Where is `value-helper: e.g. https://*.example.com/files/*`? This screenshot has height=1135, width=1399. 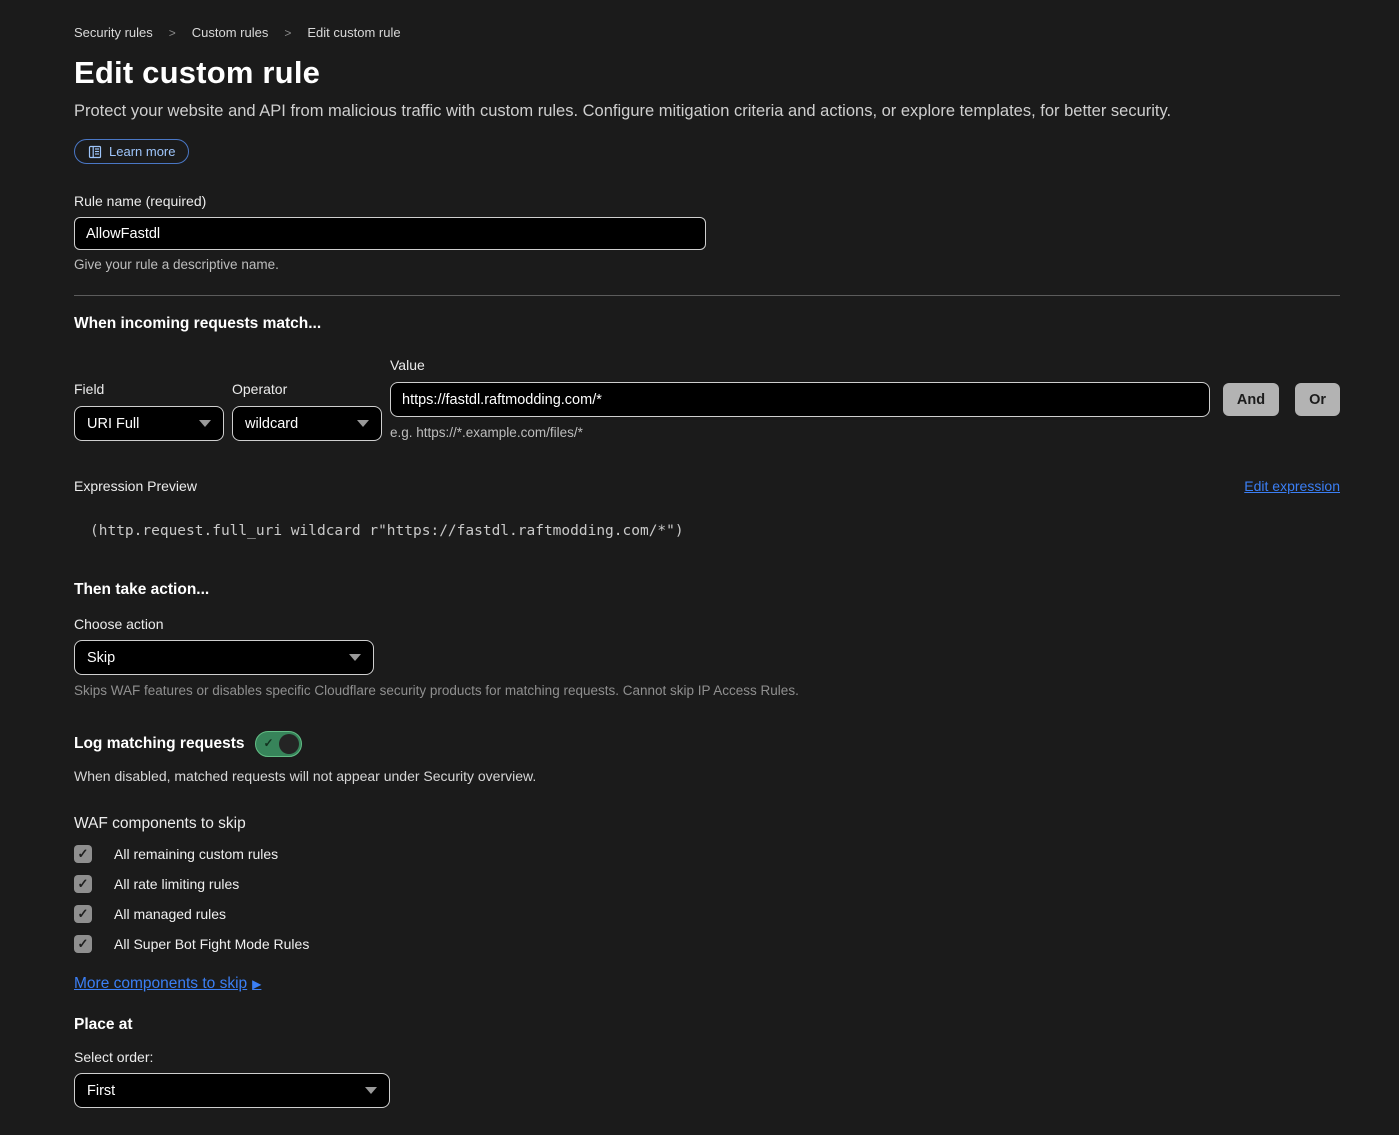
value-helper: e.g. https://*.example.com/files/* is located at coordinates (486, 432).